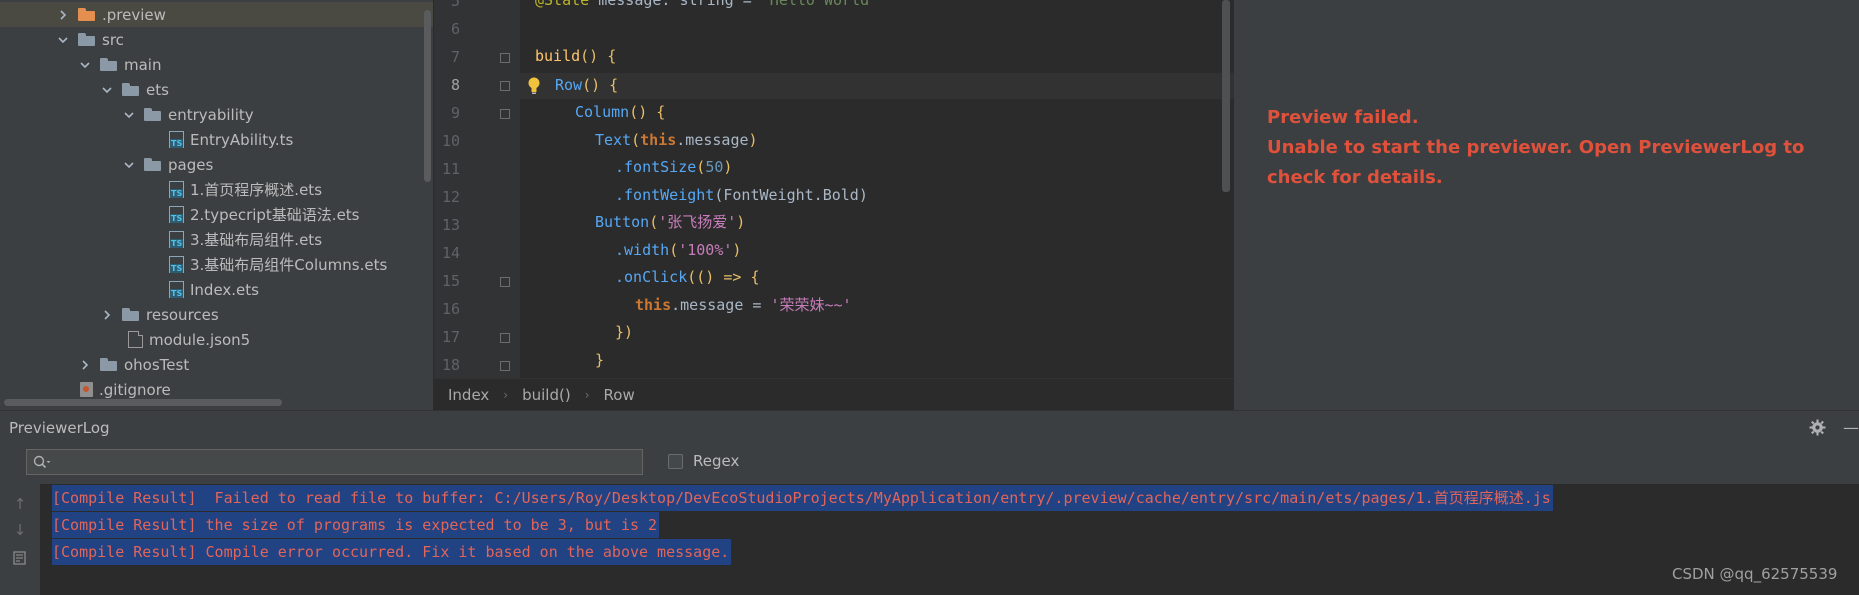 The image size is (1859, 595). I want to click on tree-item-src: src, so click(216, 39).